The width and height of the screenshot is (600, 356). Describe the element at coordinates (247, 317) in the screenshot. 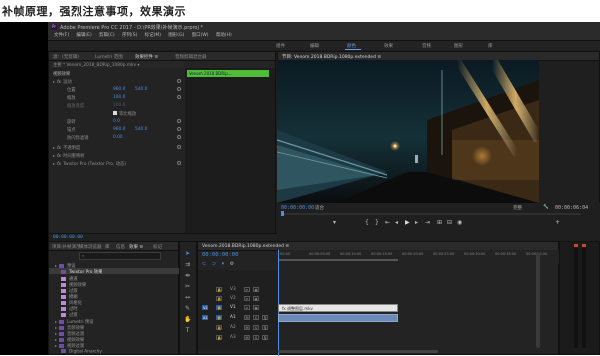

I see `mute-icon: M` at that location.